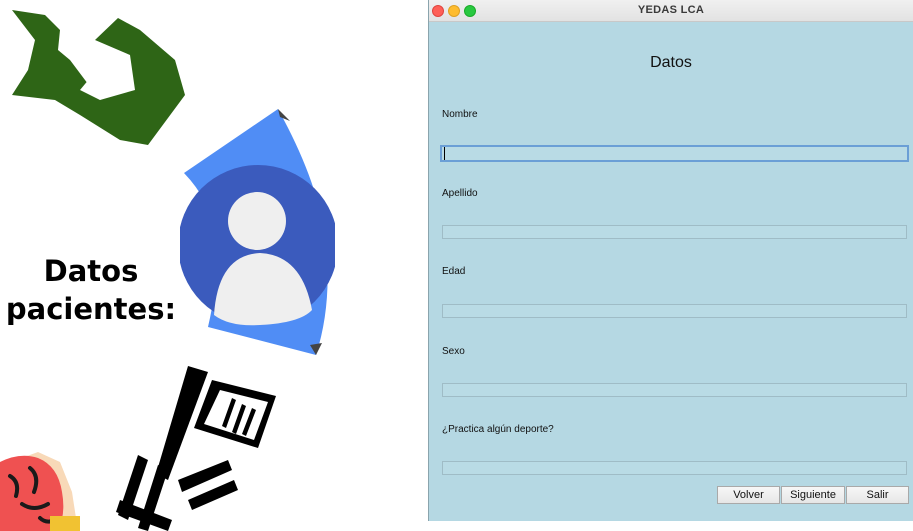 This screenshot has width=913, height=531. Describe the element at coordinates (454, 271) in the screenshot. I see `field-label-edad: Edad` at that location.